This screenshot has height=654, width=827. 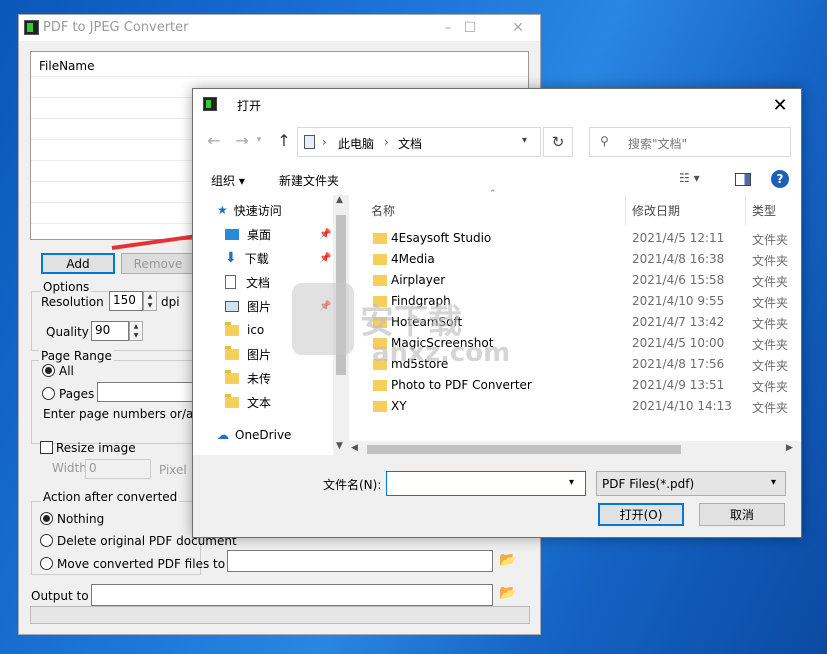 I want to click on move-radio, so click(x=46, y=563).